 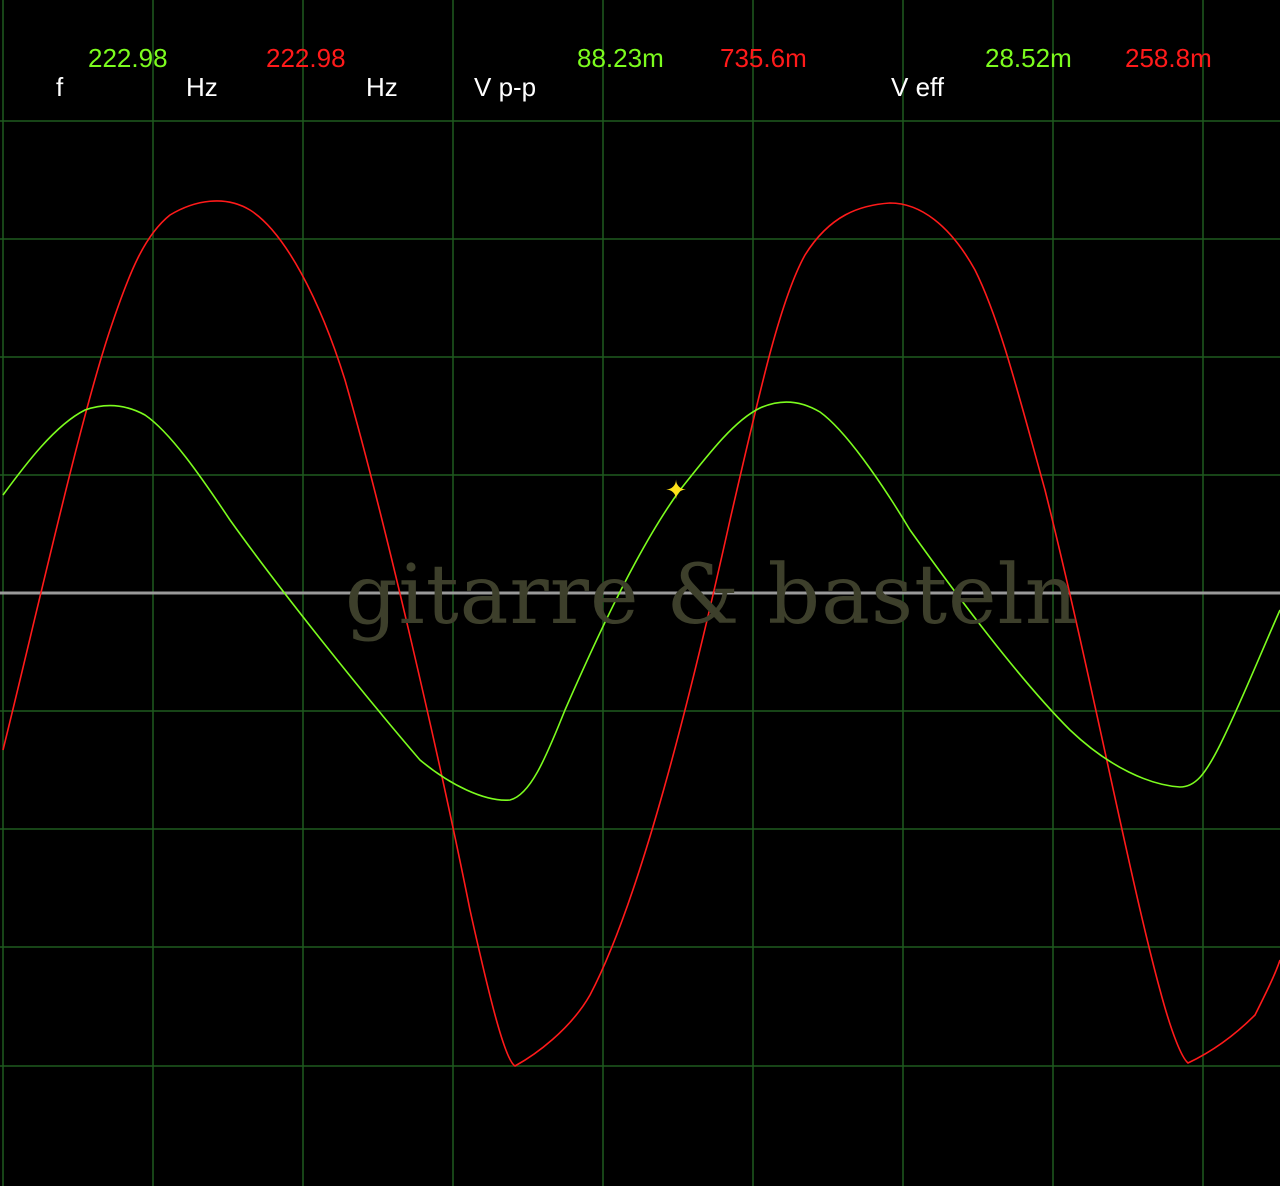 What do you see at coordinates (620, 58) in the screenshot?
I see `ch1-vpp-value: 88.23m` at bounding box center [620, 58].